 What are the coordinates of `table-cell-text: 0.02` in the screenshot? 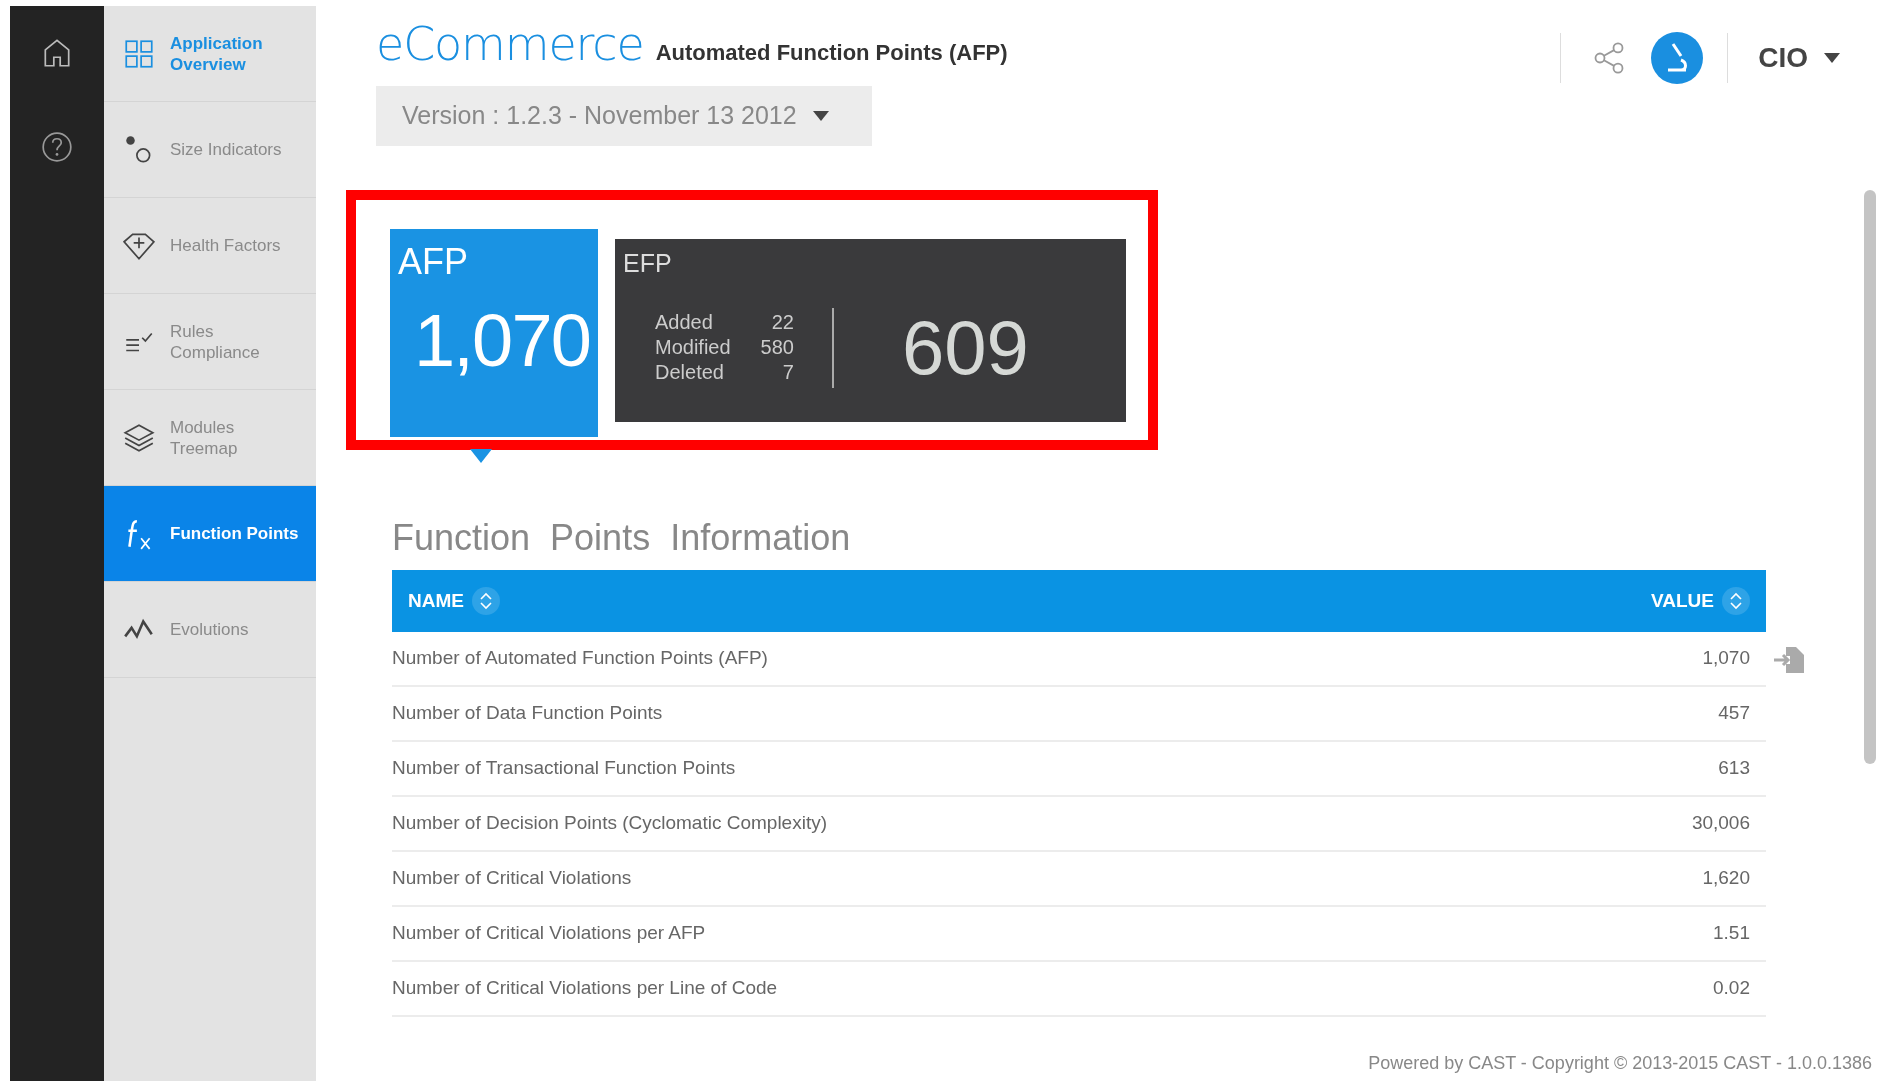 It's located at (1731, 988).